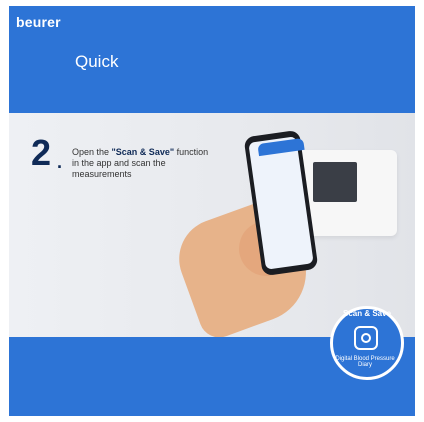  I want to click on step-number: 2, so click(41, 152).